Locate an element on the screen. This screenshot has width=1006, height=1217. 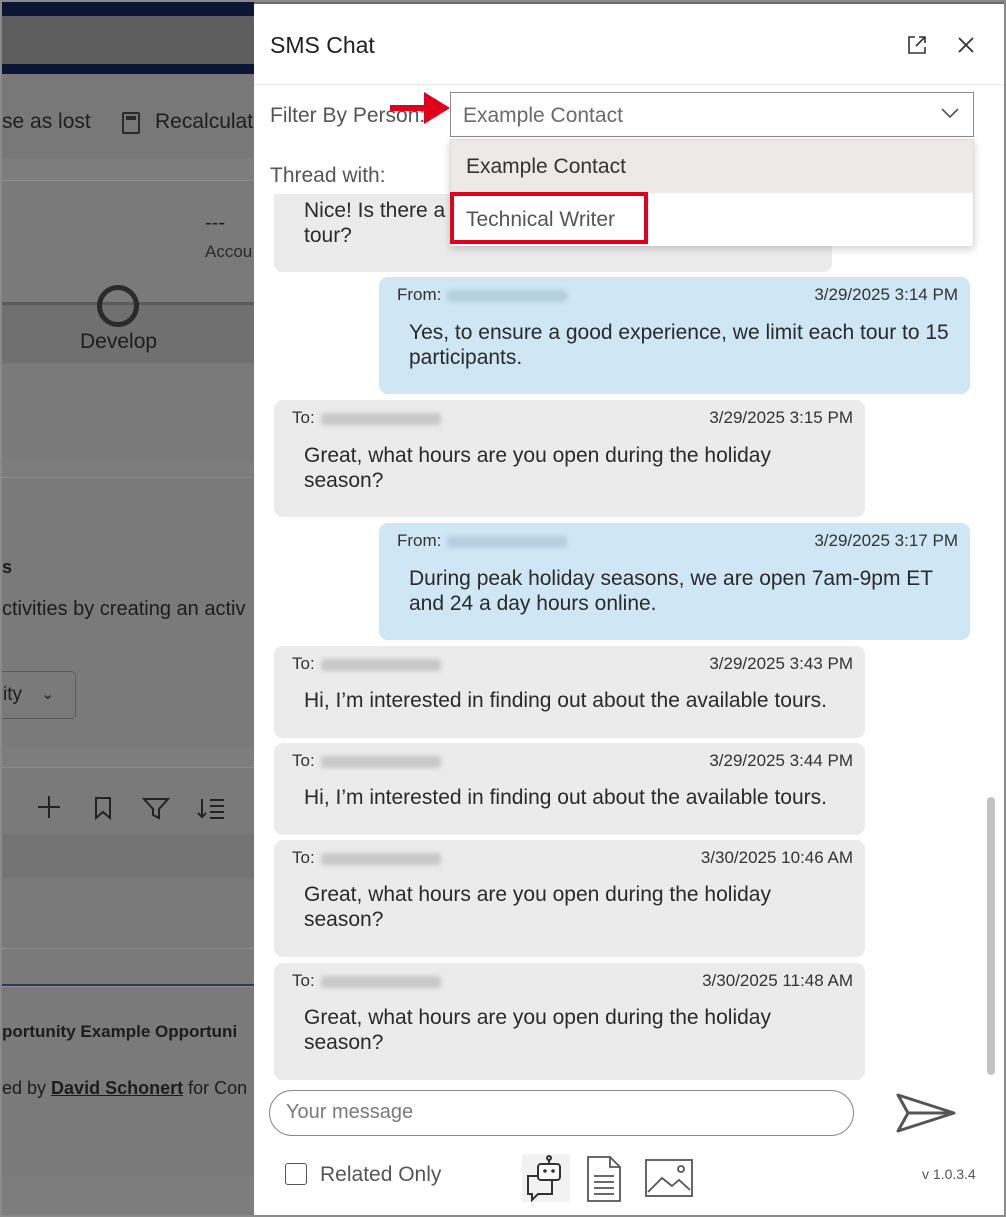
record-title: portunity Example Opportuni is located at coordinates (120, 1031).